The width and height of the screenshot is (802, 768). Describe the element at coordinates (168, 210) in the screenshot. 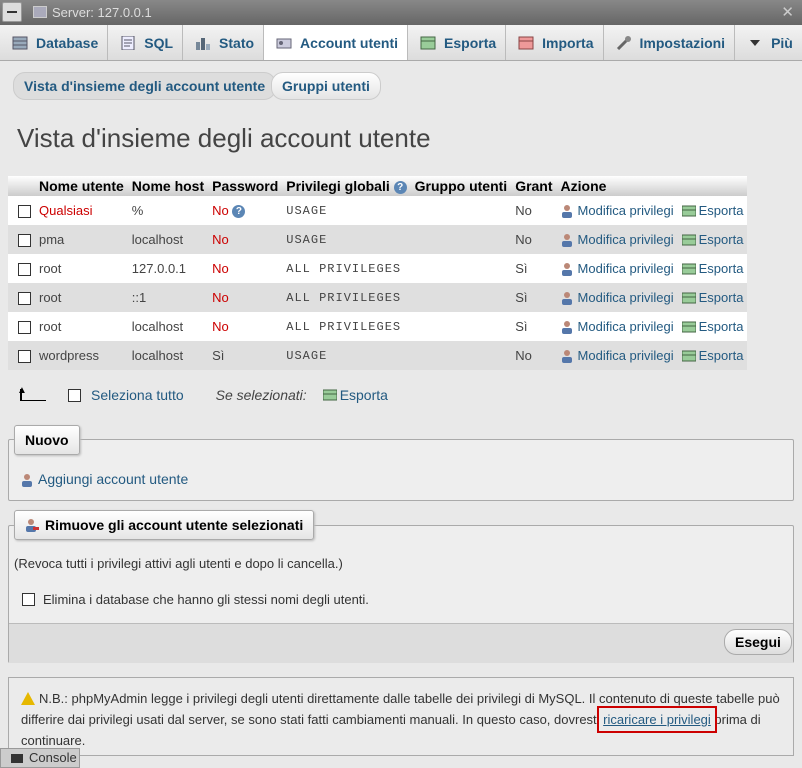

I see `cell-hostname: %` at that location.